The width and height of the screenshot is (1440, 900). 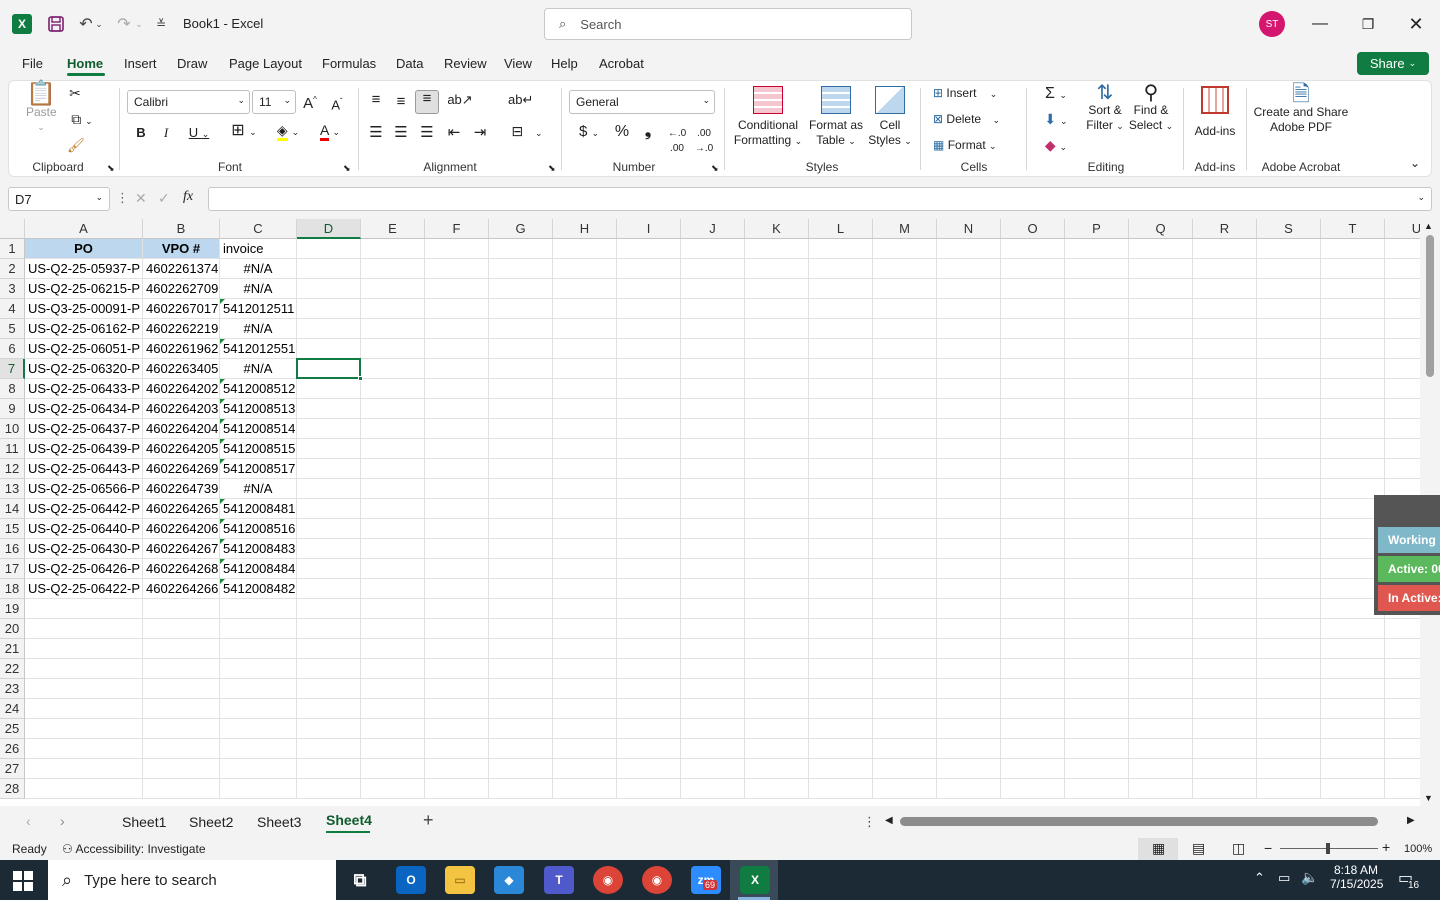 I want to click on page-break-view-icon: ◫, so click(x=1238, y=848).